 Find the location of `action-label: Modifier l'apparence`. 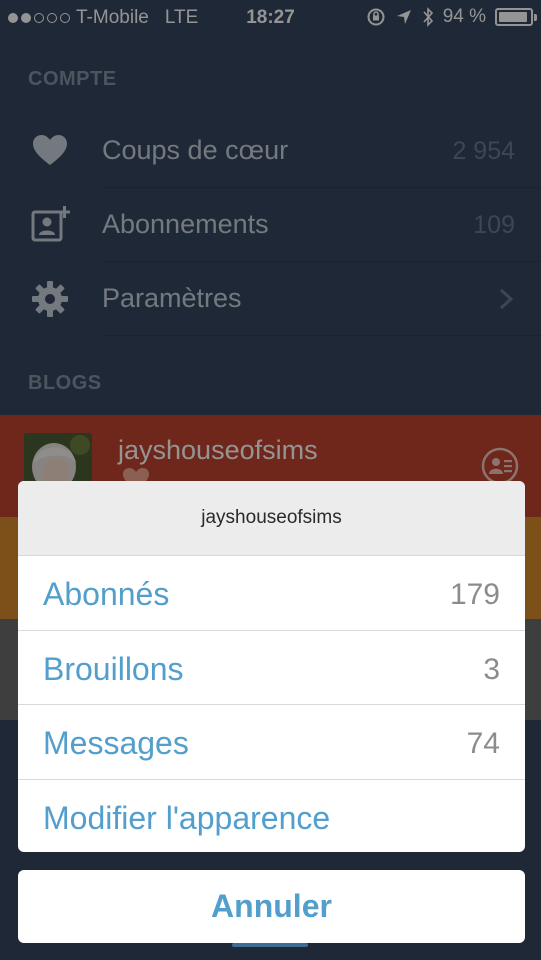

action-label: Modifier l'apparence is located at coordinates (187, 817).